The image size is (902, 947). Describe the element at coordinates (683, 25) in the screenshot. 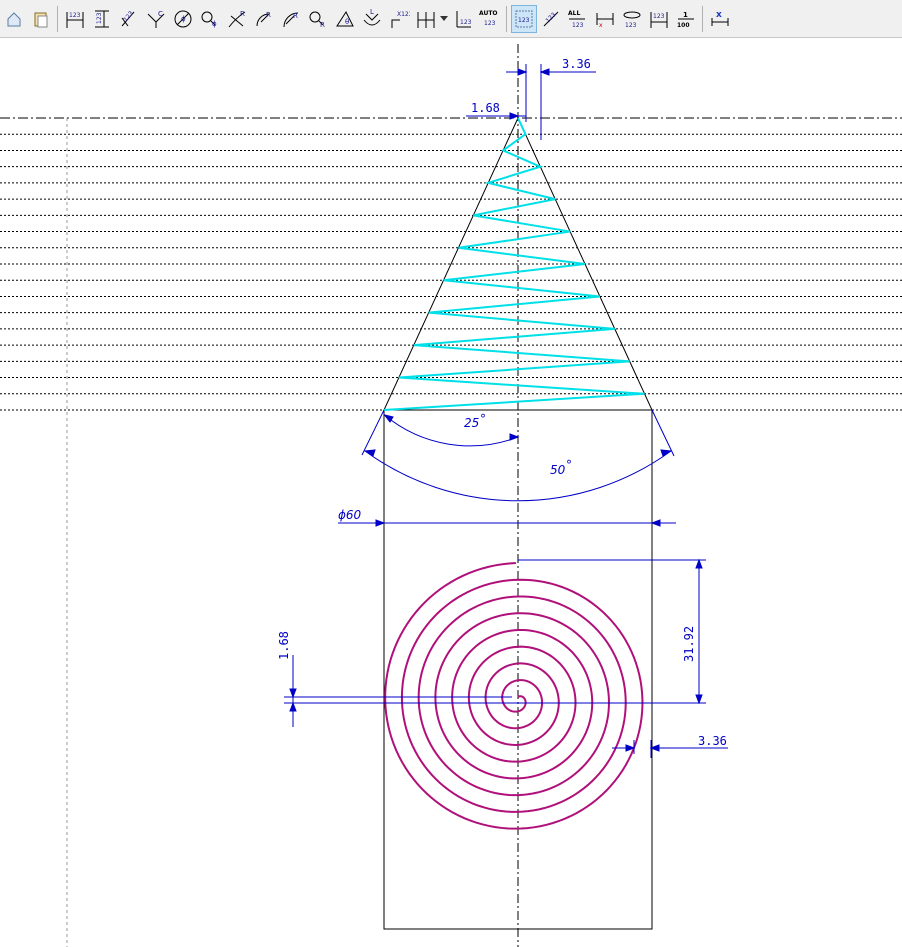

I see `svg-text: 100` at that location.